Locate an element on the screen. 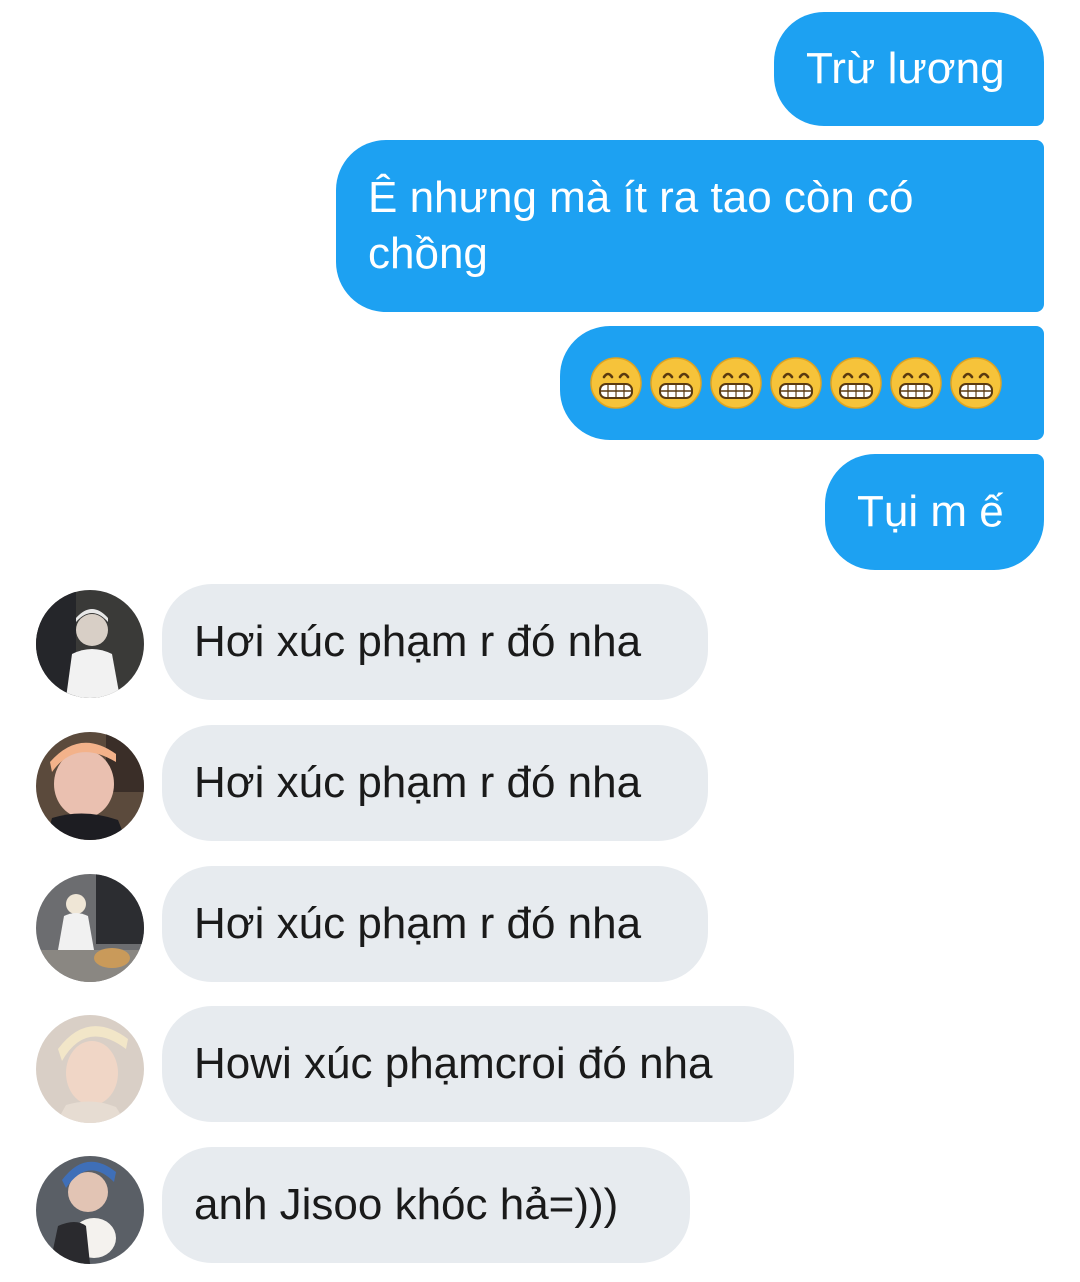 Image resolution: width=1080 pixels, height=1282 pixels. sent-message: Tụi m ế is located at coordinates (934, 512).